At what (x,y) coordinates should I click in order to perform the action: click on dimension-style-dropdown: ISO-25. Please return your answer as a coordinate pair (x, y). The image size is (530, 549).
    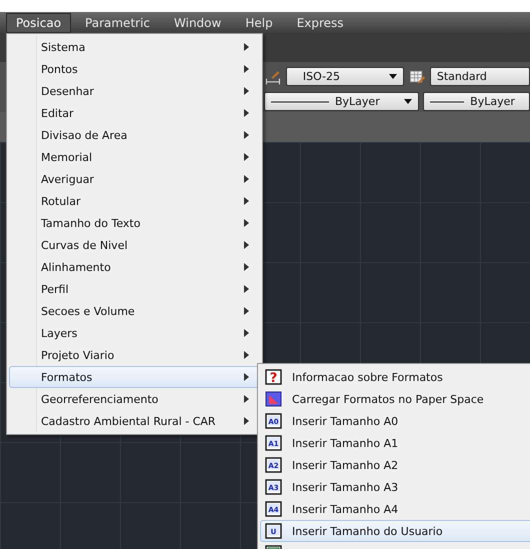
    Looking at the image, I should click on (345, 76).